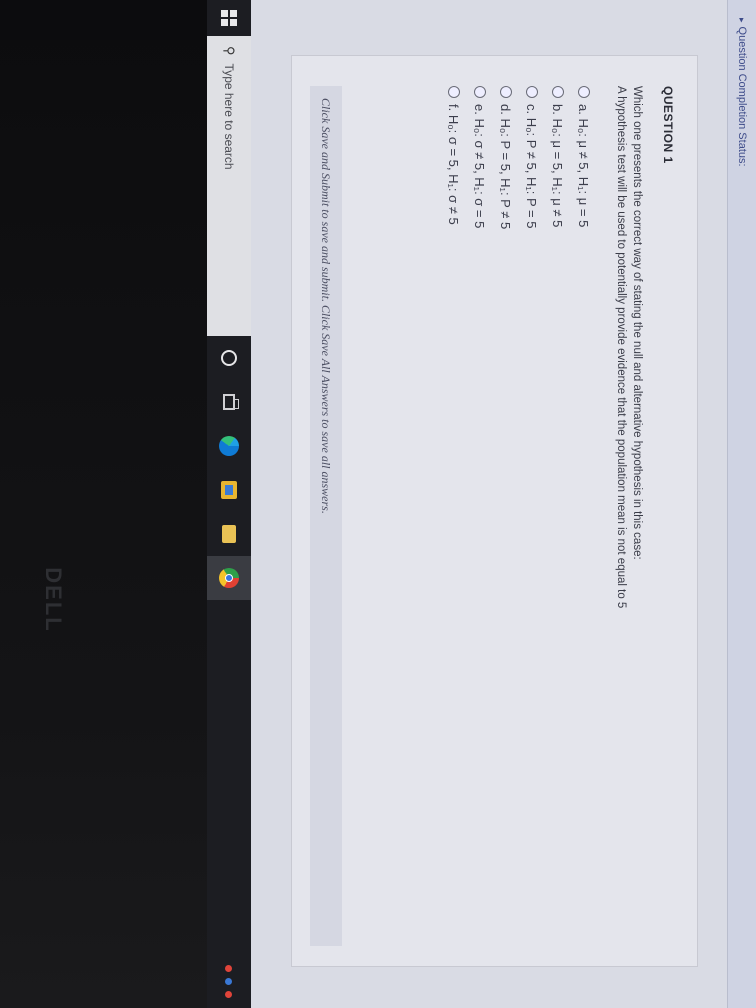  What do you see at coordinates (668, 125) in the screenshot?
I see `question-title: QUESTION 1` at bounding box center [668, 125].